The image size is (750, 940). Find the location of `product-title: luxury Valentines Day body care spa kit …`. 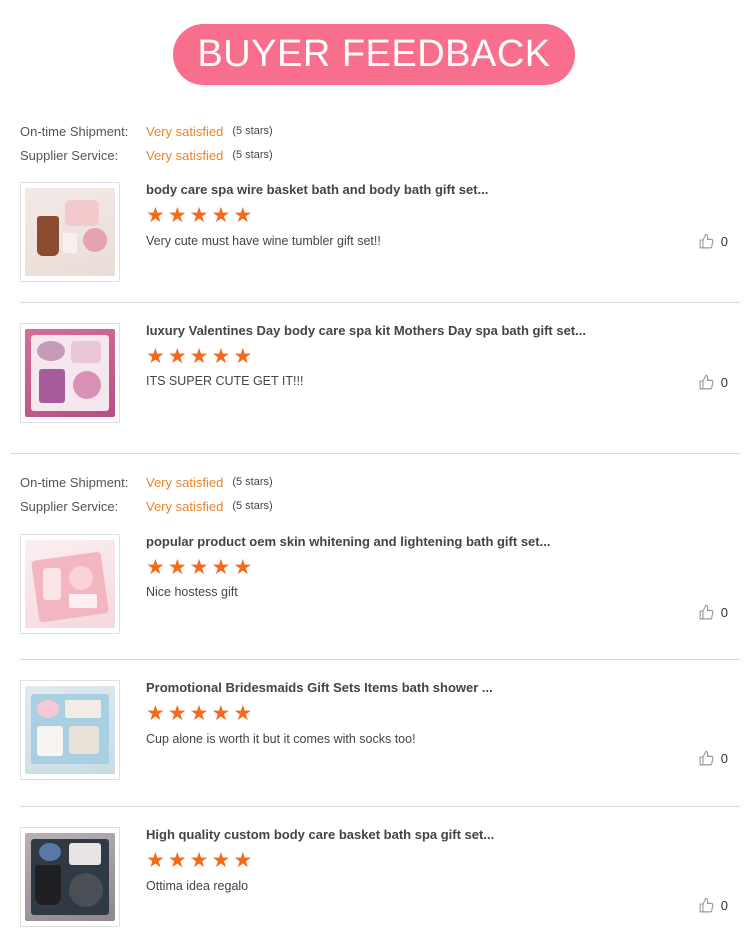

product-title: luxury Valentines Day body care spa kit … is located at coordinates (366, 330).